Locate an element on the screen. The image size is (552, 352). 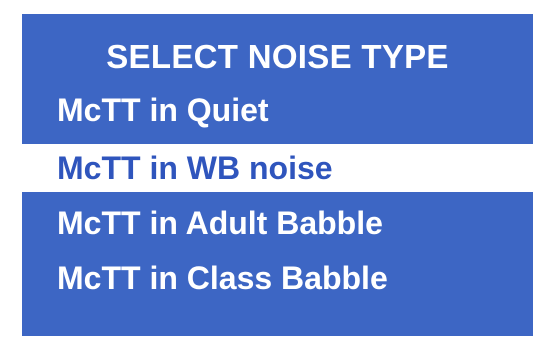
menu-item-adult-babble: McTT in Adult Babble is located at coordinates (277, 223).